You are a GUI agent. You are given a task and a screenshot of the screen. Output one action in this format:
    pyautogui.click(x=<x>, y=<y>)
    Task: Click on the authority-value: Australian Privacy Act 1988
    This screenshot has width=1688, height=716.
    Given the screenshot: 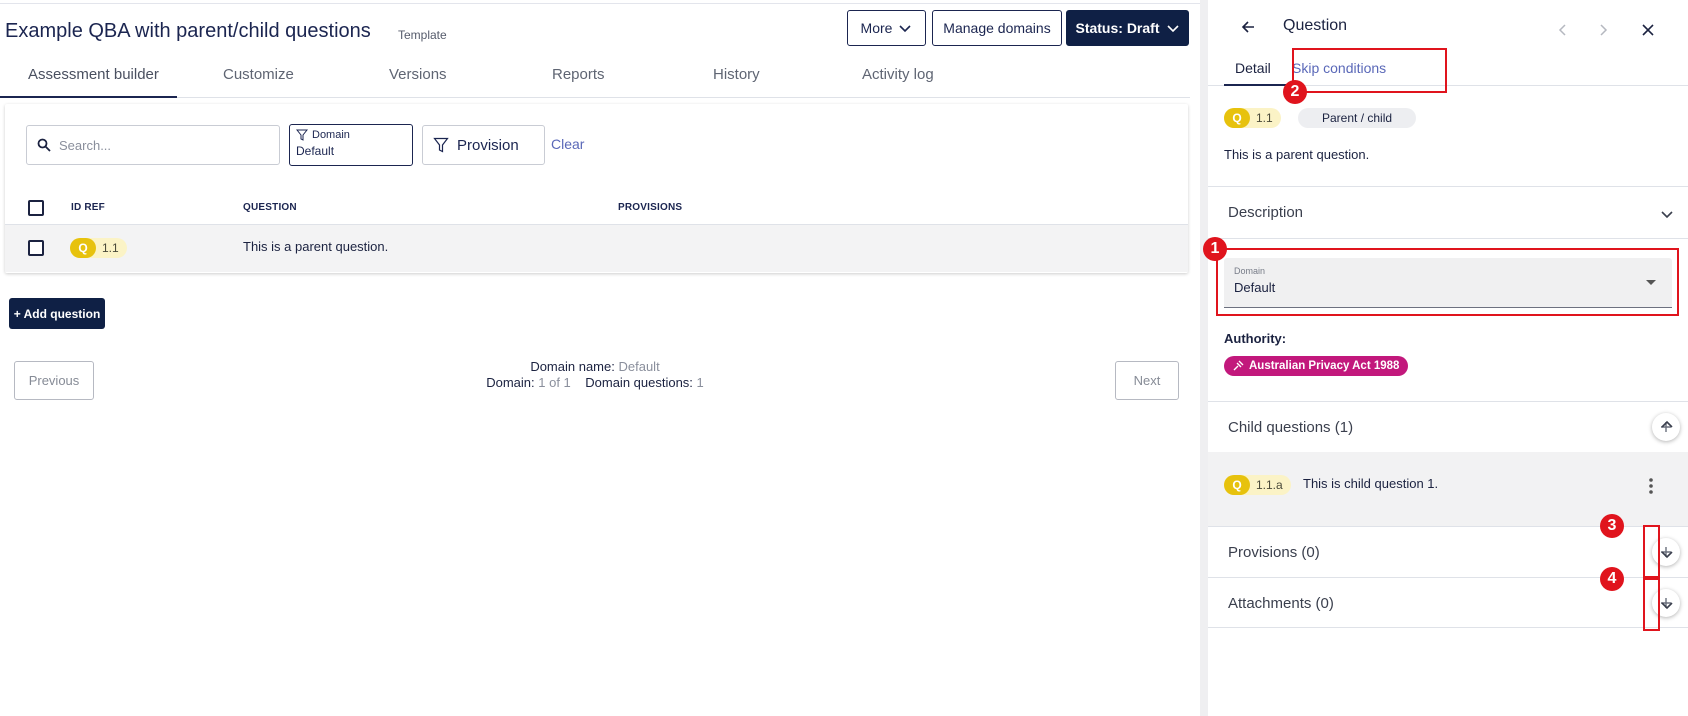 What is the action you would take?
    pyautogui.click(x=1324, y=366)
    